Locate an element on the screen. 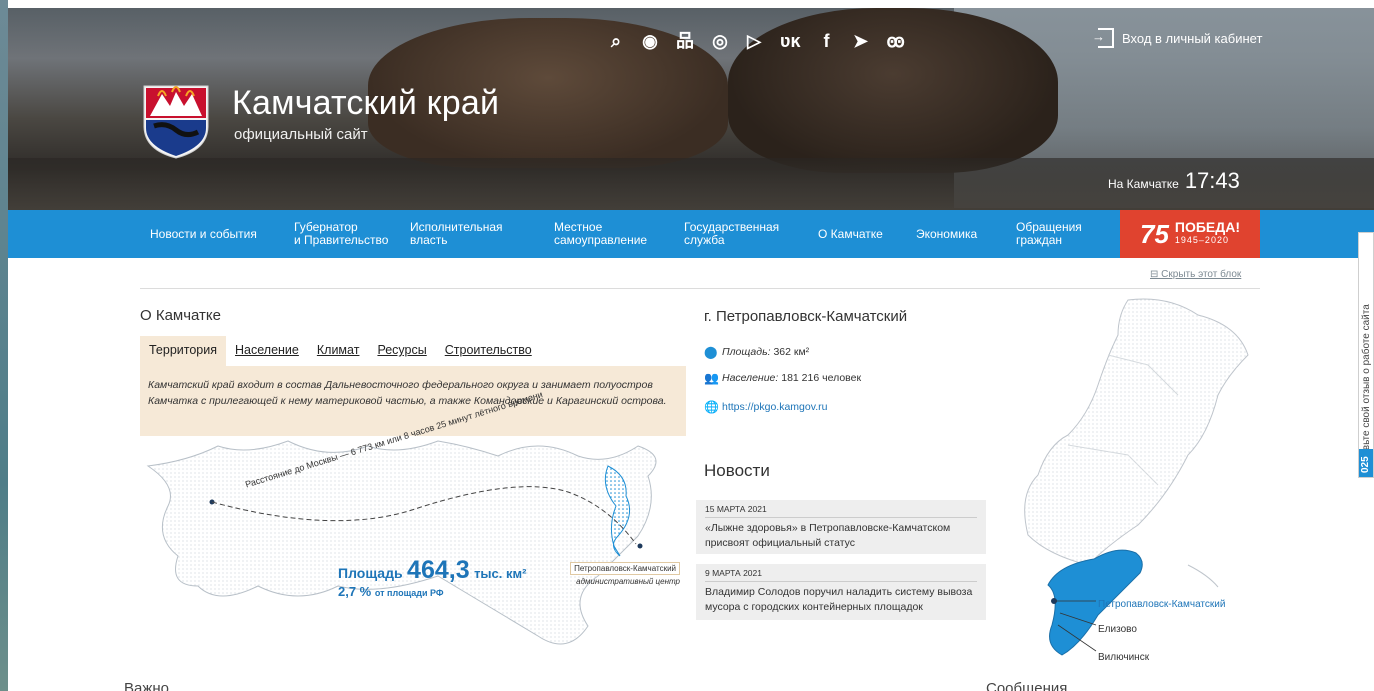  feedback-widget: Оставьте свой отзыв о работе сайта 025 is located at coordinates (1366, 355).